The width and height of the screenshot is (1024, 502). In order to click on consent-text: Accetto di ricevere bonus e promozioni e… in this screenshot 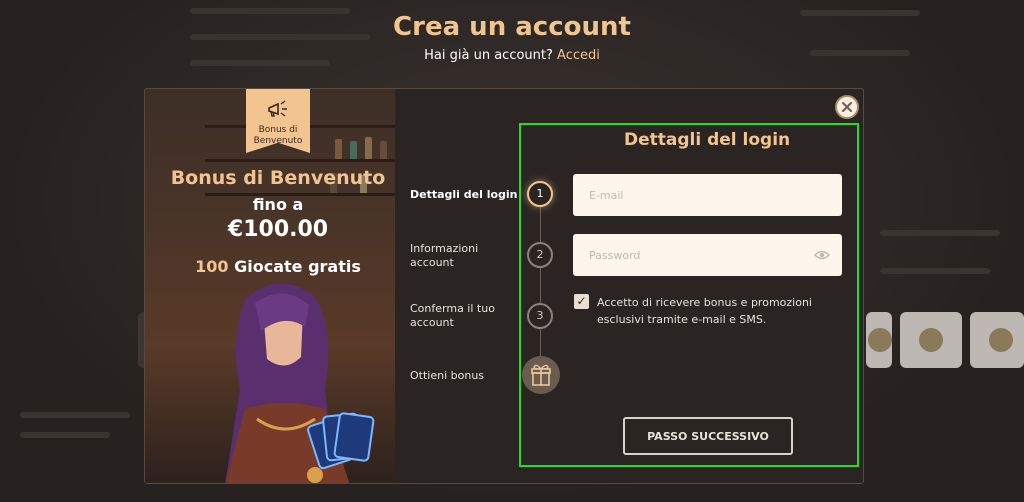, I will do `click(704, 311)`.